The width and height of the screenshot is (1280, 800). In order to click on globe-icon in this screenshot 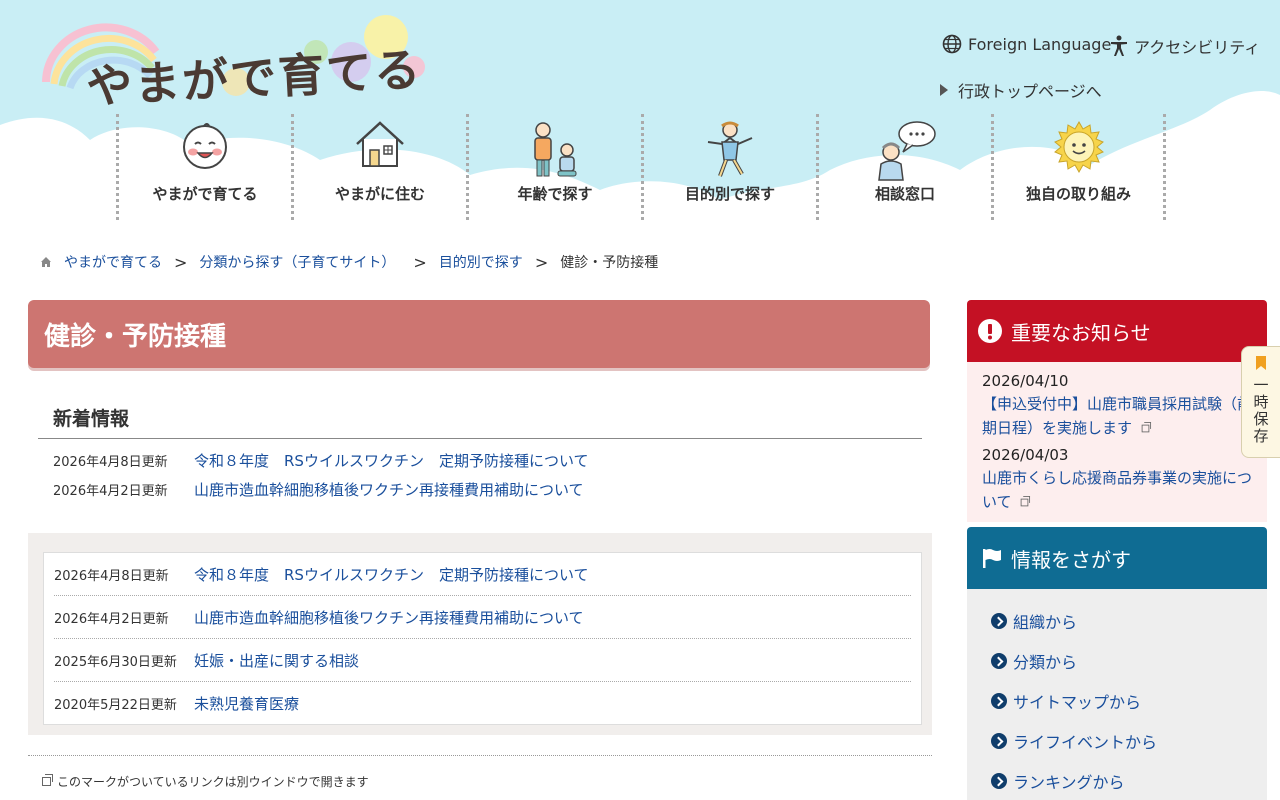, I will do `click(952, 44)`.